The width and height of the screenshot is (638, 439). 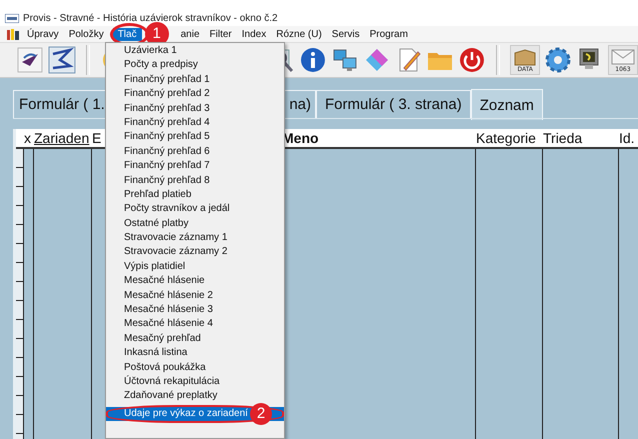 I want to click on menu-item: Finančný prehľad 7, so click(x=195, y=166).